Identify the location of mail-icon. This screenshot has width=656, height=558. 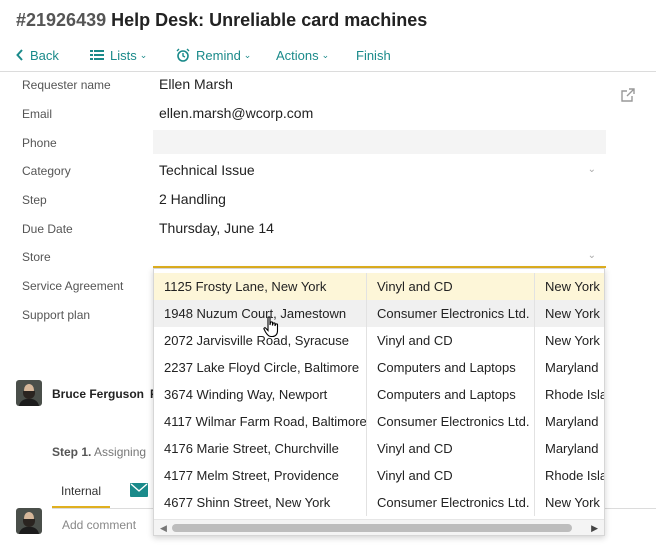
(139, 492).